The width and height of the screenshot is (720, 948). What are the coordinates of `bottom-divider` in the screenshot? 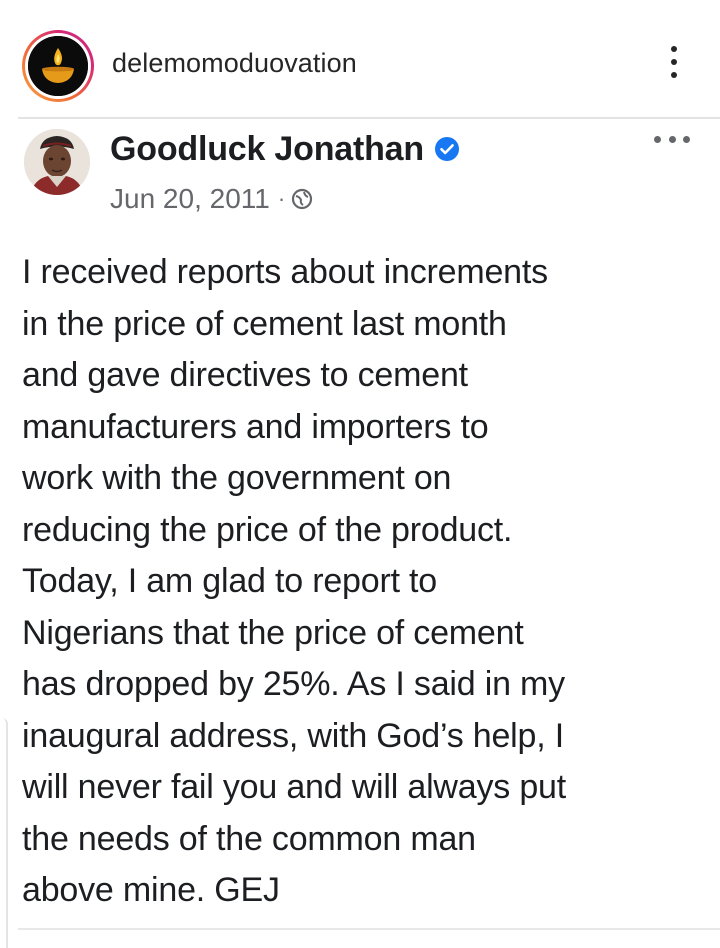 It's located at (369, 929).